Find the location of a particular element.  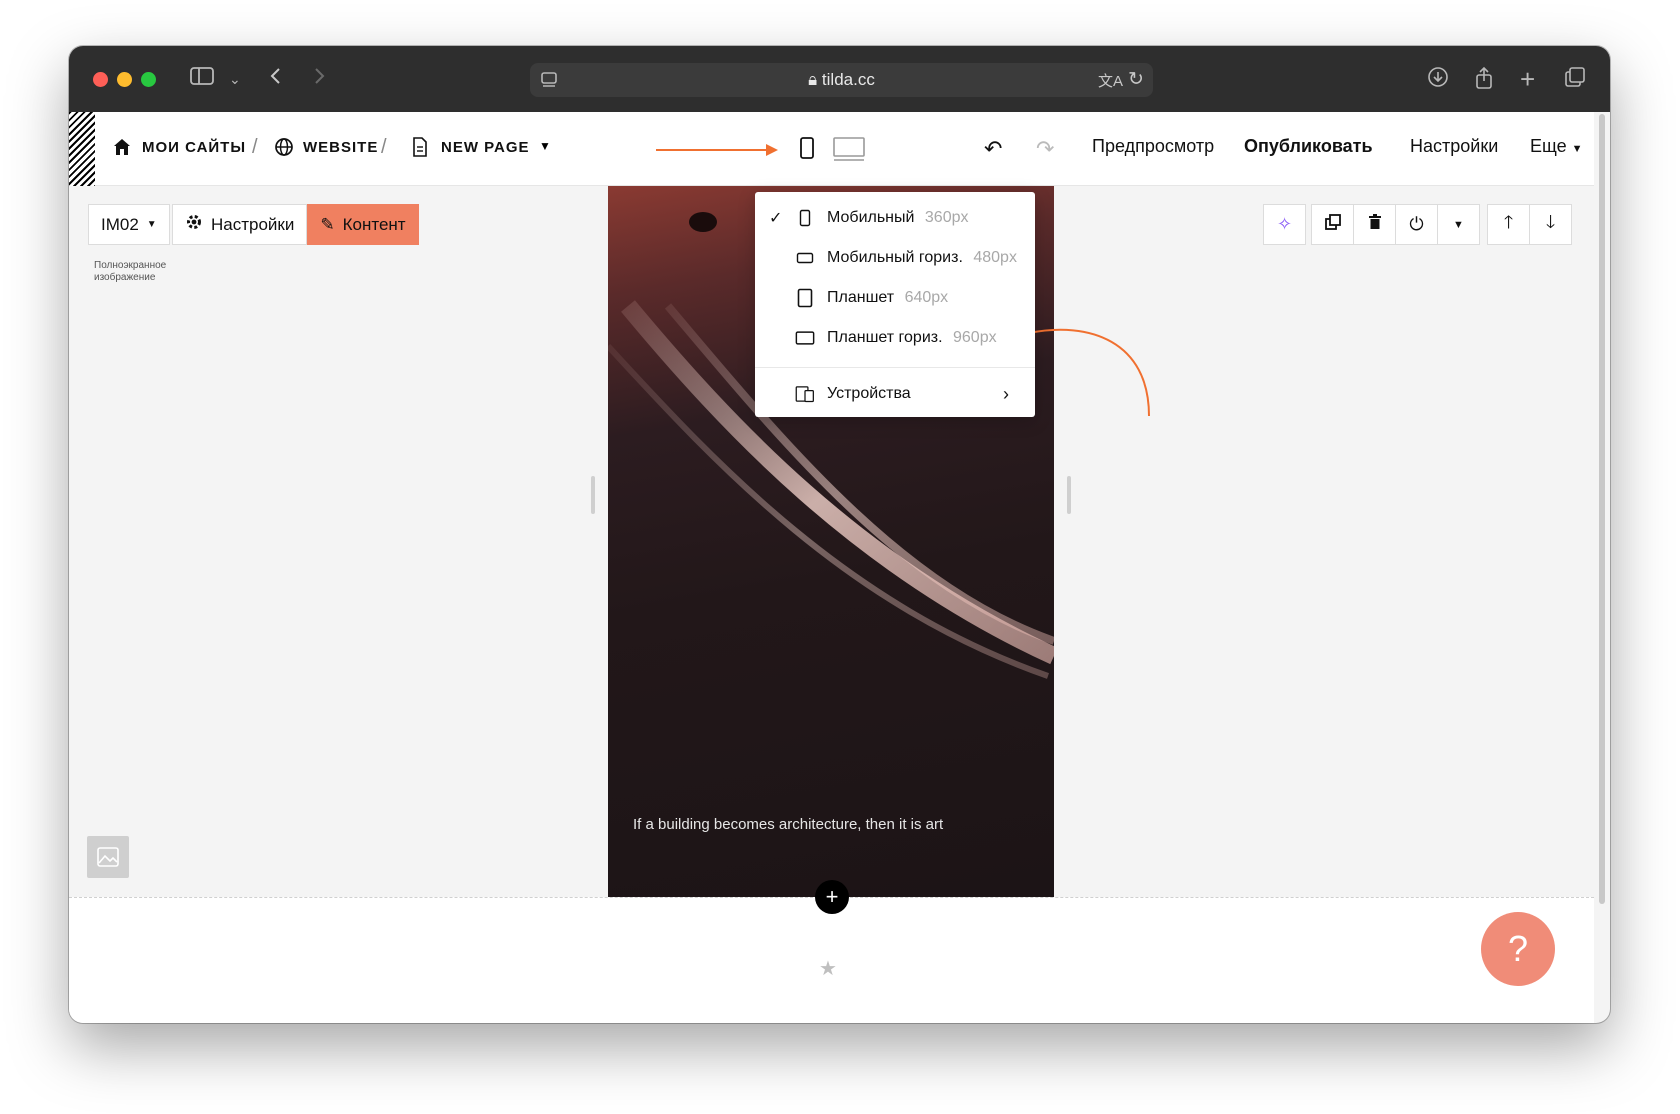

block-id-selector: IM02 ▼ is located at coordinates (129, 224).